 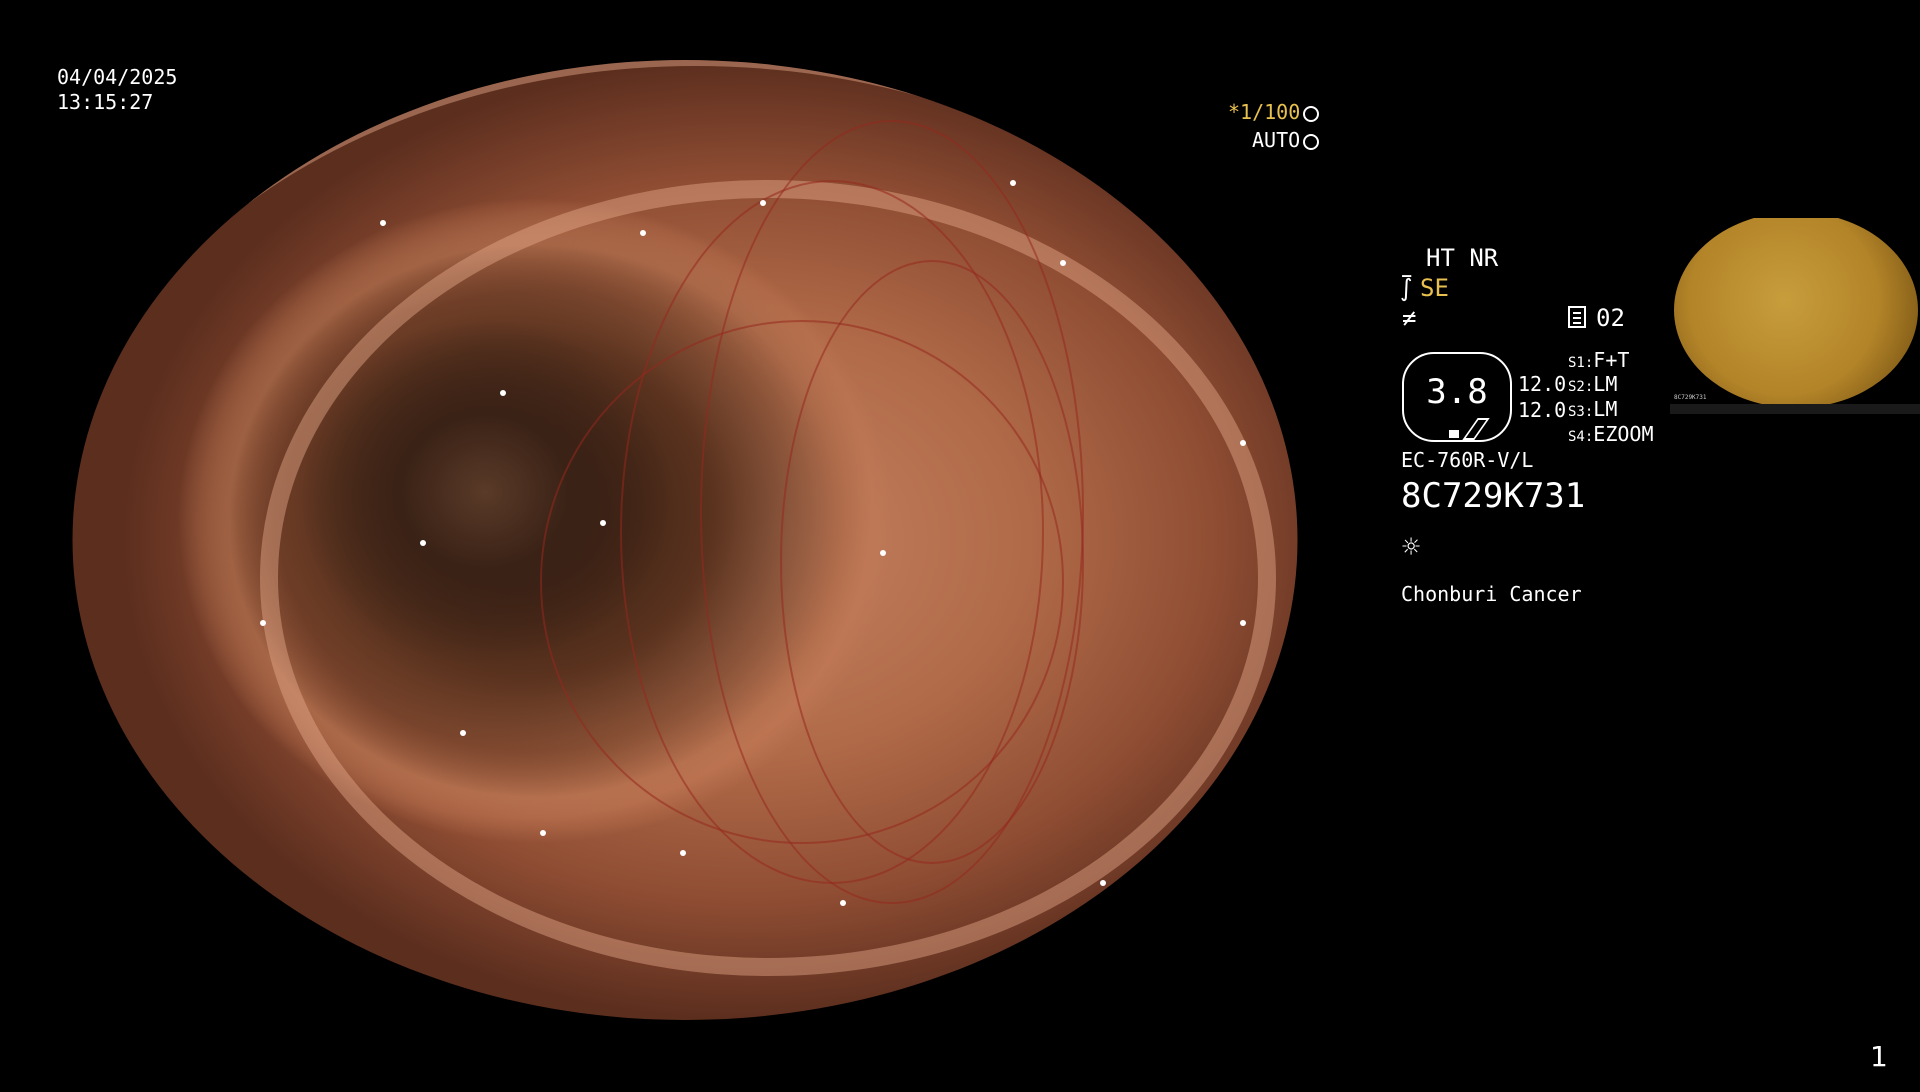 I want to click on switch-3: S3:LM, so click(x=1592, y=409).